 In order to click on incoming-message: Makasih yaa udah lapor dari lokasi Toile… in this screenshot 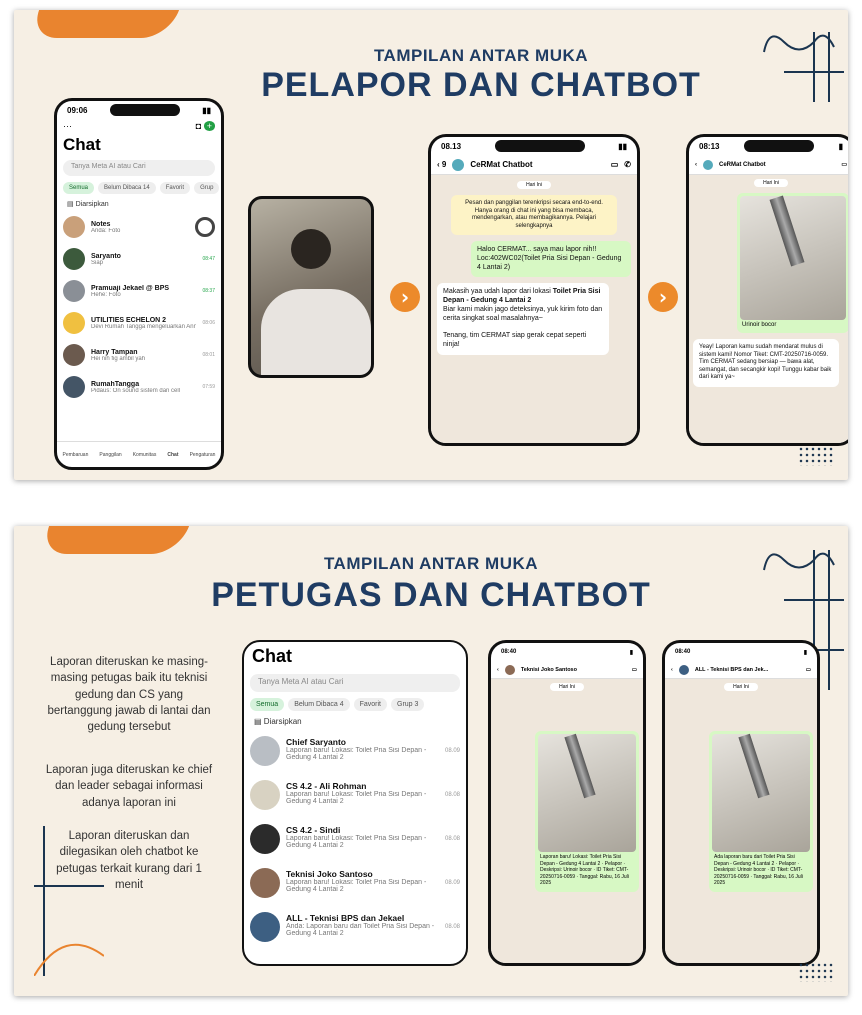, I will do `click(523, 319)`.